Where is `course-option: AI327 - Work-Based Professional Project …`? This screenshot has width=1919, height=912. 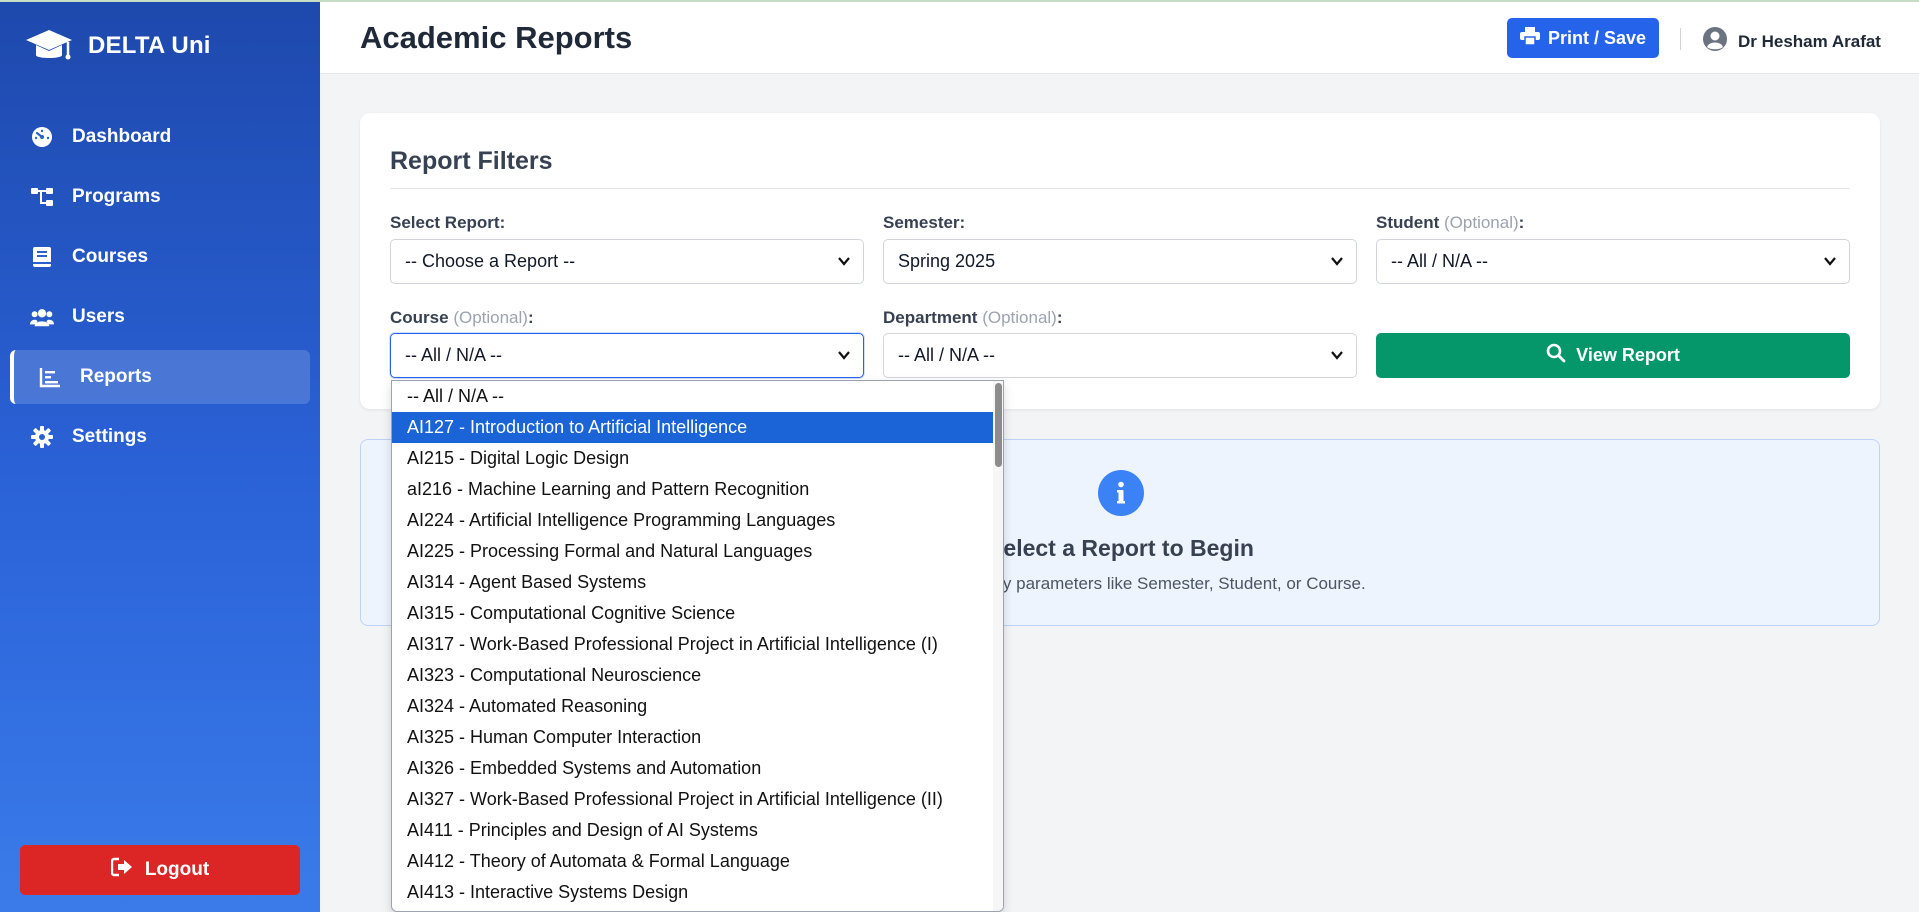 course-option: AI327 - Work-Based Professional Project … is located at coordinates (692, 799).